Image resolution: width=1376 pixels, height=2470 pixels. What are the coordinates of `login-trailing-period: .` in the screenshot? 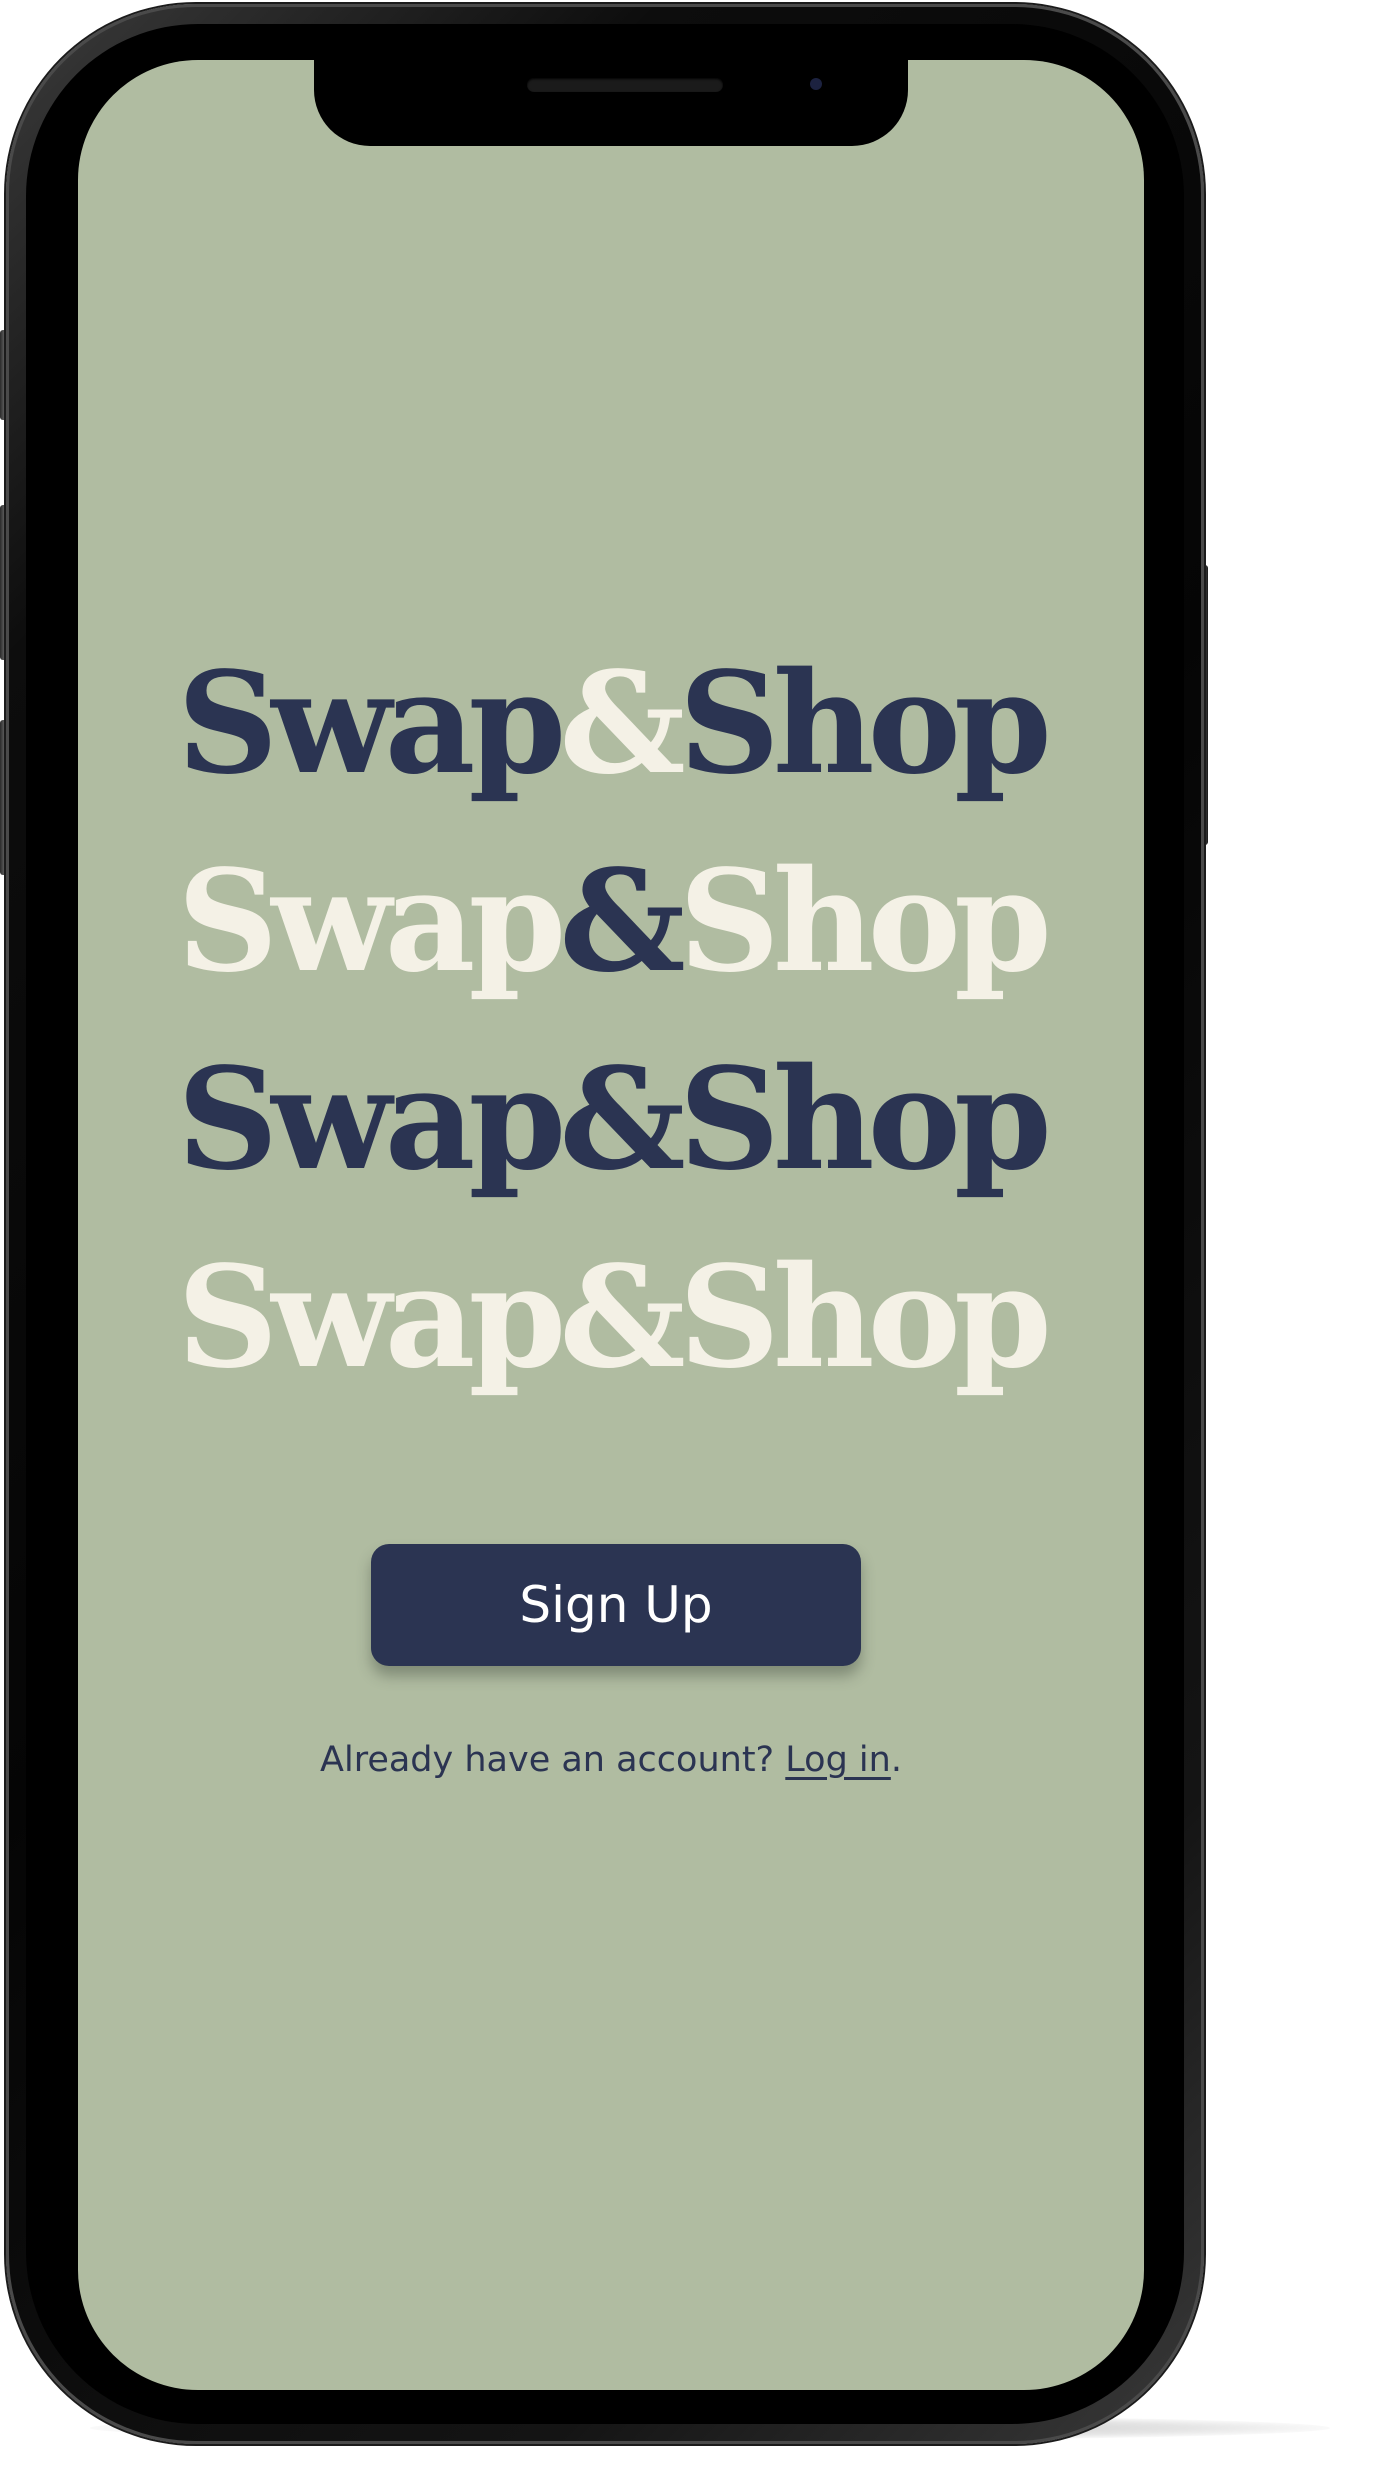 It's located at (896, 1760).